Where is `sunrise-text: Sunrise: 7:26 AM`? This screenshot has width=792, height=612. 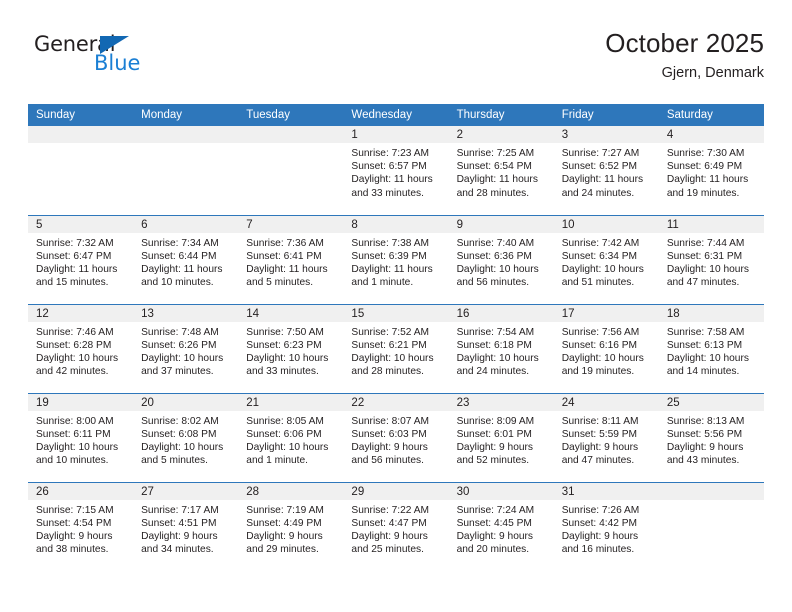
sunrise-text: Sunrise: 7:26 AM is located at coordinates (600, 510).